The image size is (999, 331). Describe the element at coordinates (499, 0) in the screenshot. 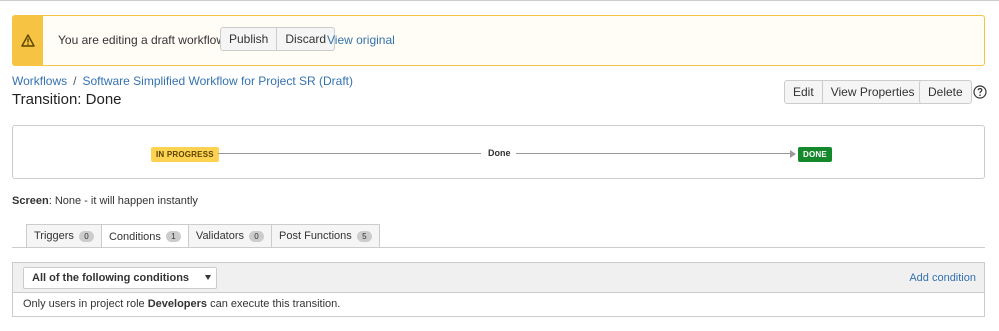

I see `top-border` at that location.